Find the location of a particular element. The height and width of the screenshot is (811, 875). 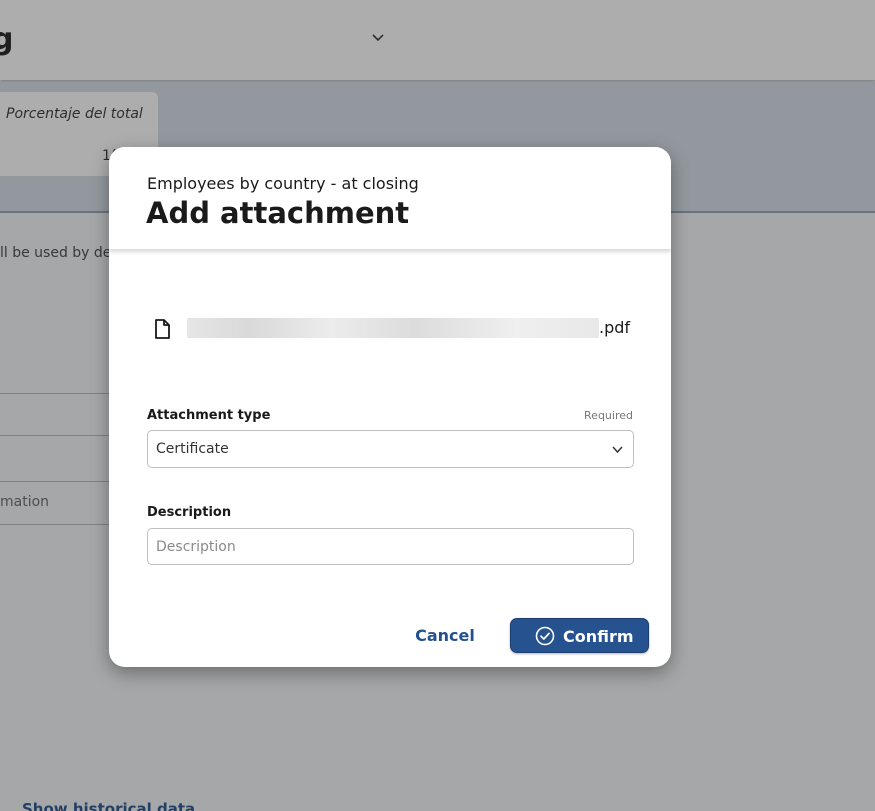

cancel-button: Cancel is located at coordinates (445, 635).